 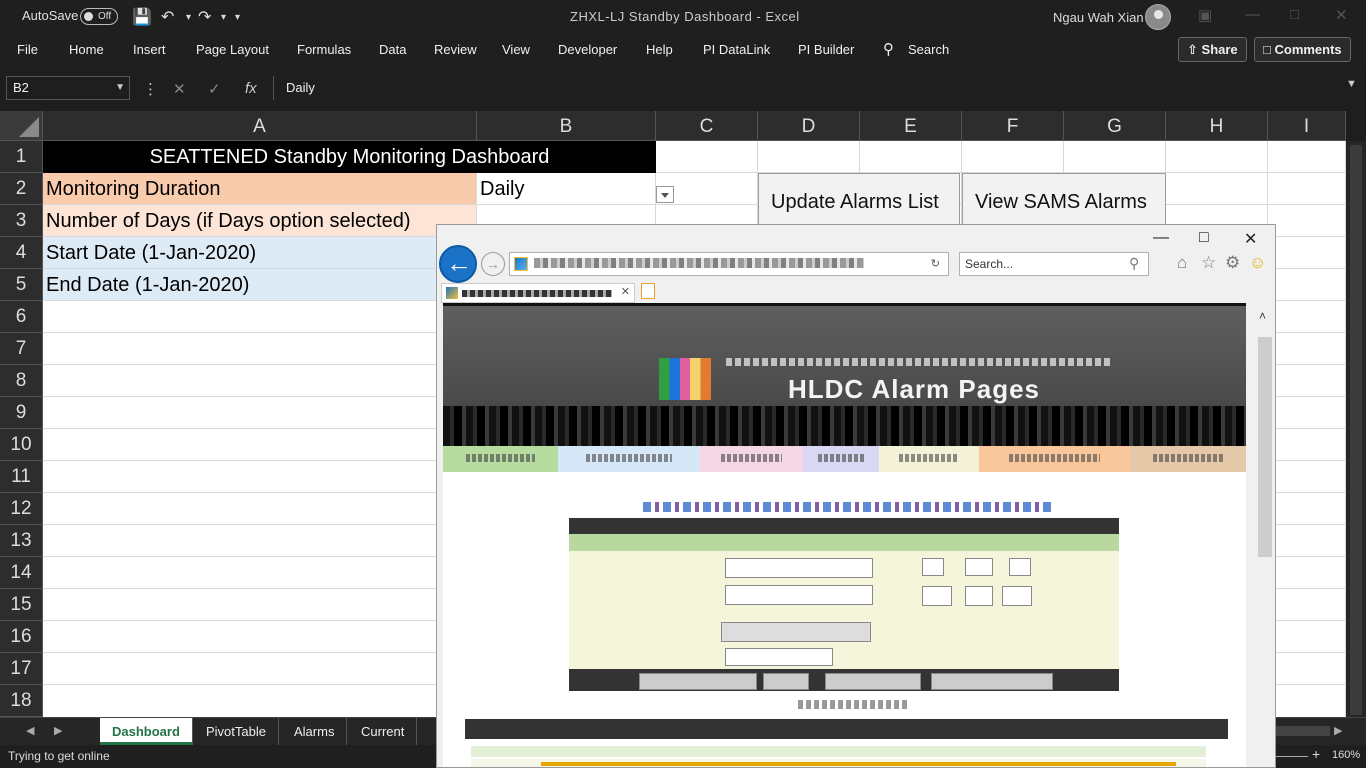 I want to click on more-icon: ⋮, so click(x=150, y=89).